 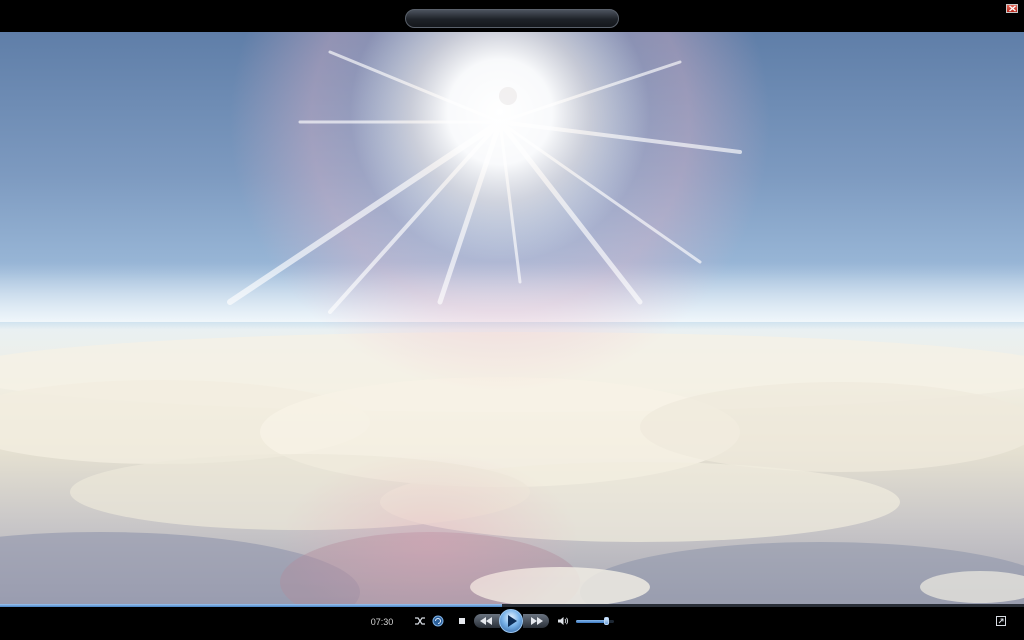 I want to click on fullscreen-button, so click(x=1001, y=621).